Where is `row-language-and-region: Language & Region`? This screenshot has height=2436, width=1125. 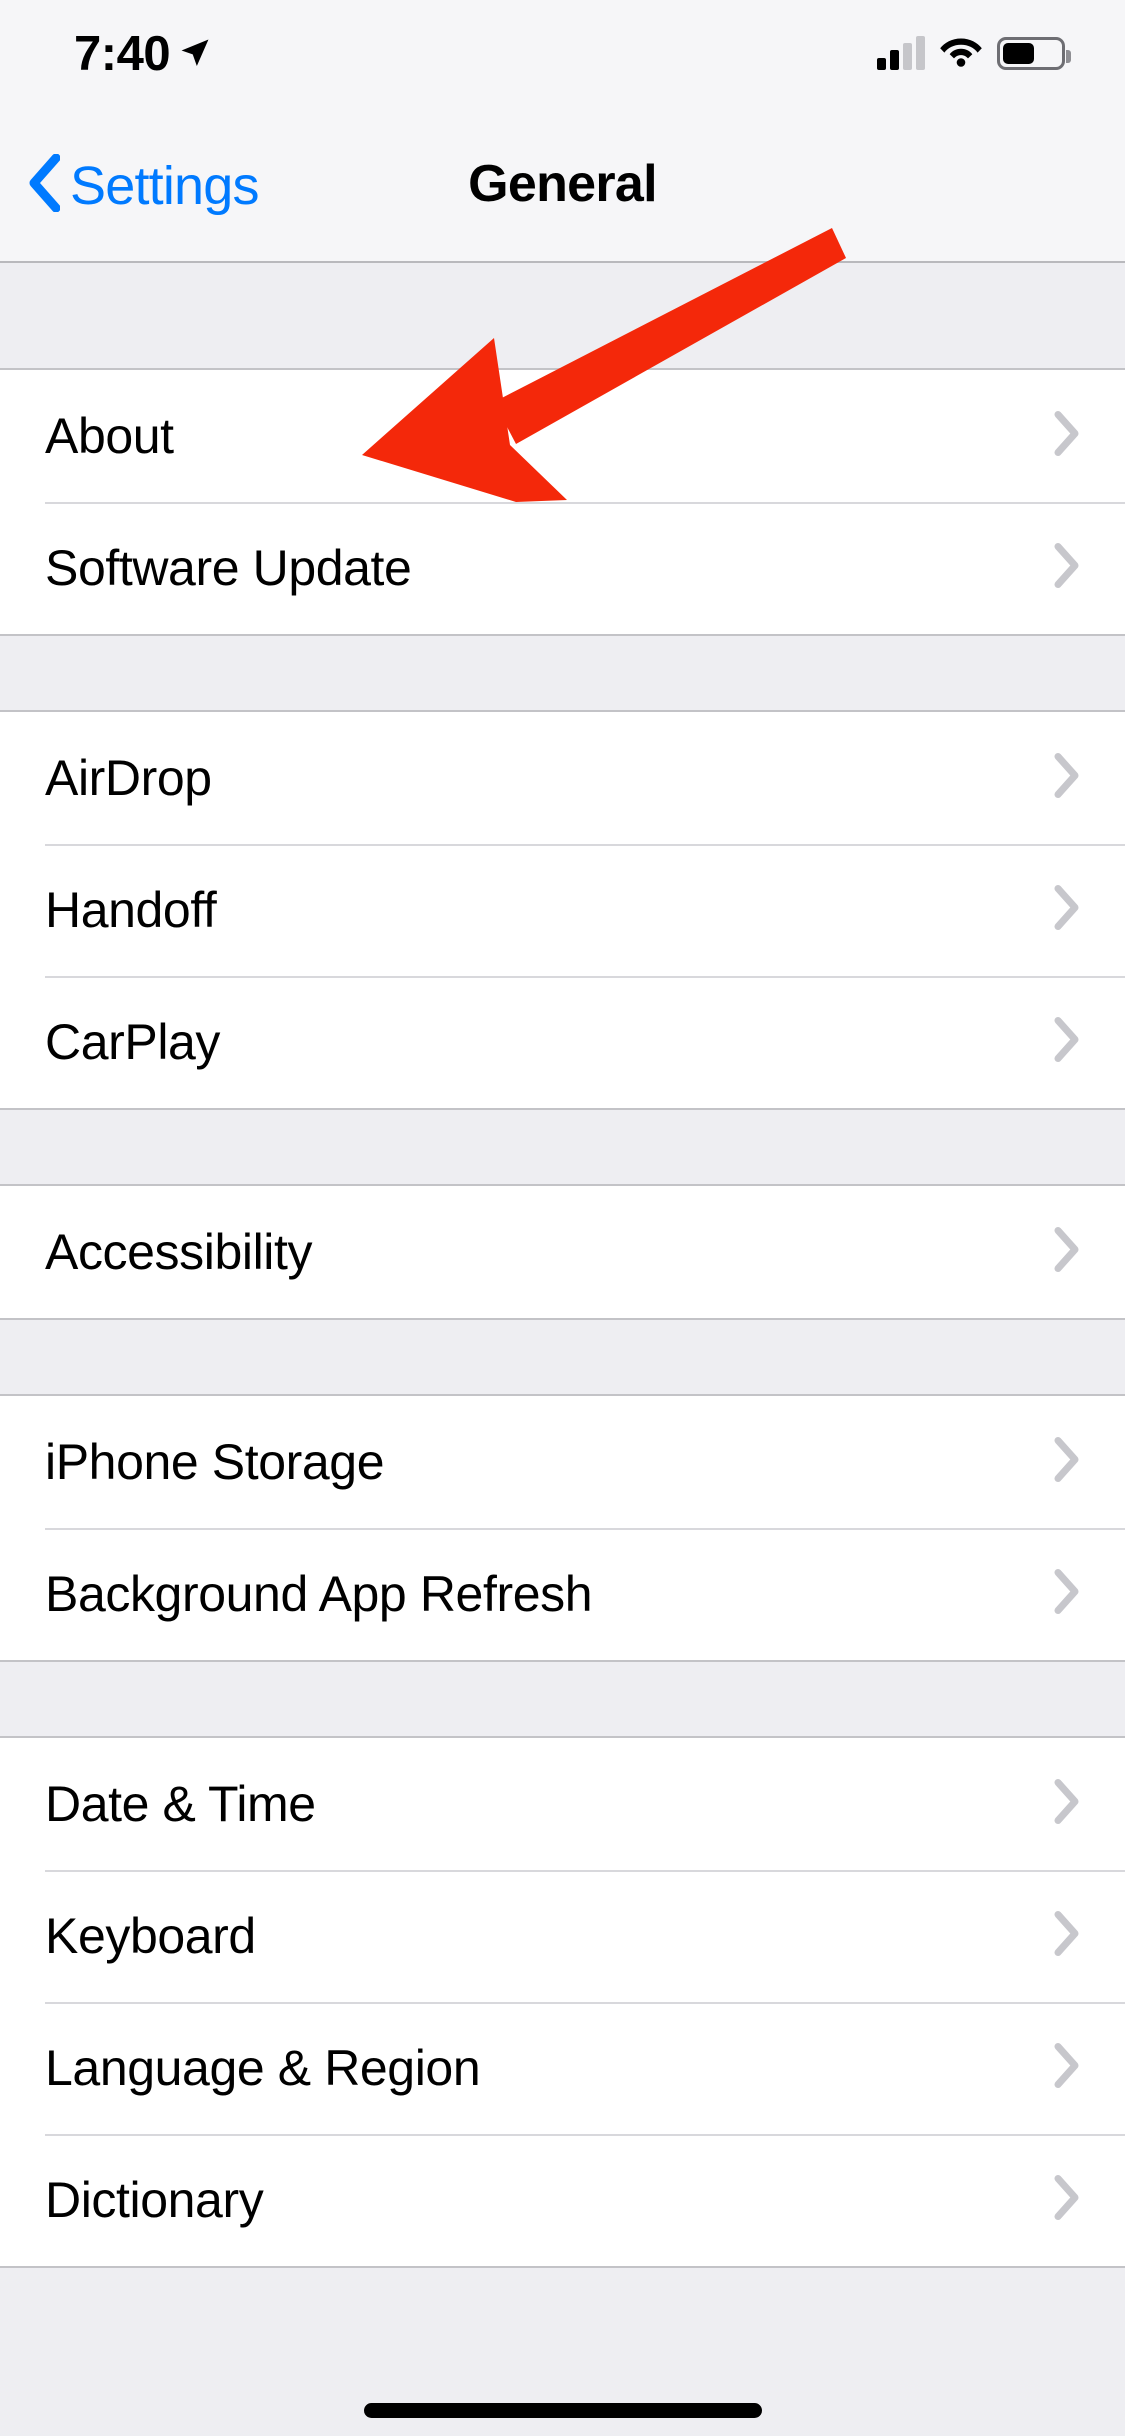 row-language-and-region: Language & Region is located at coordinates (562, 2068).